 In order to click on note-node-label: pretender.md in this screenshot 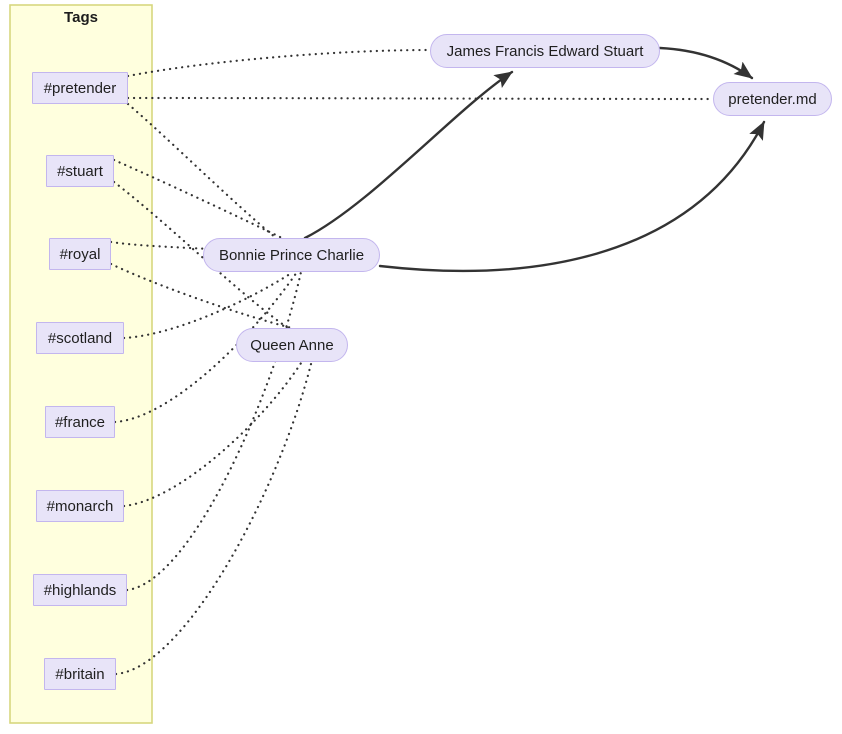, I will do `click(772, 99)`.